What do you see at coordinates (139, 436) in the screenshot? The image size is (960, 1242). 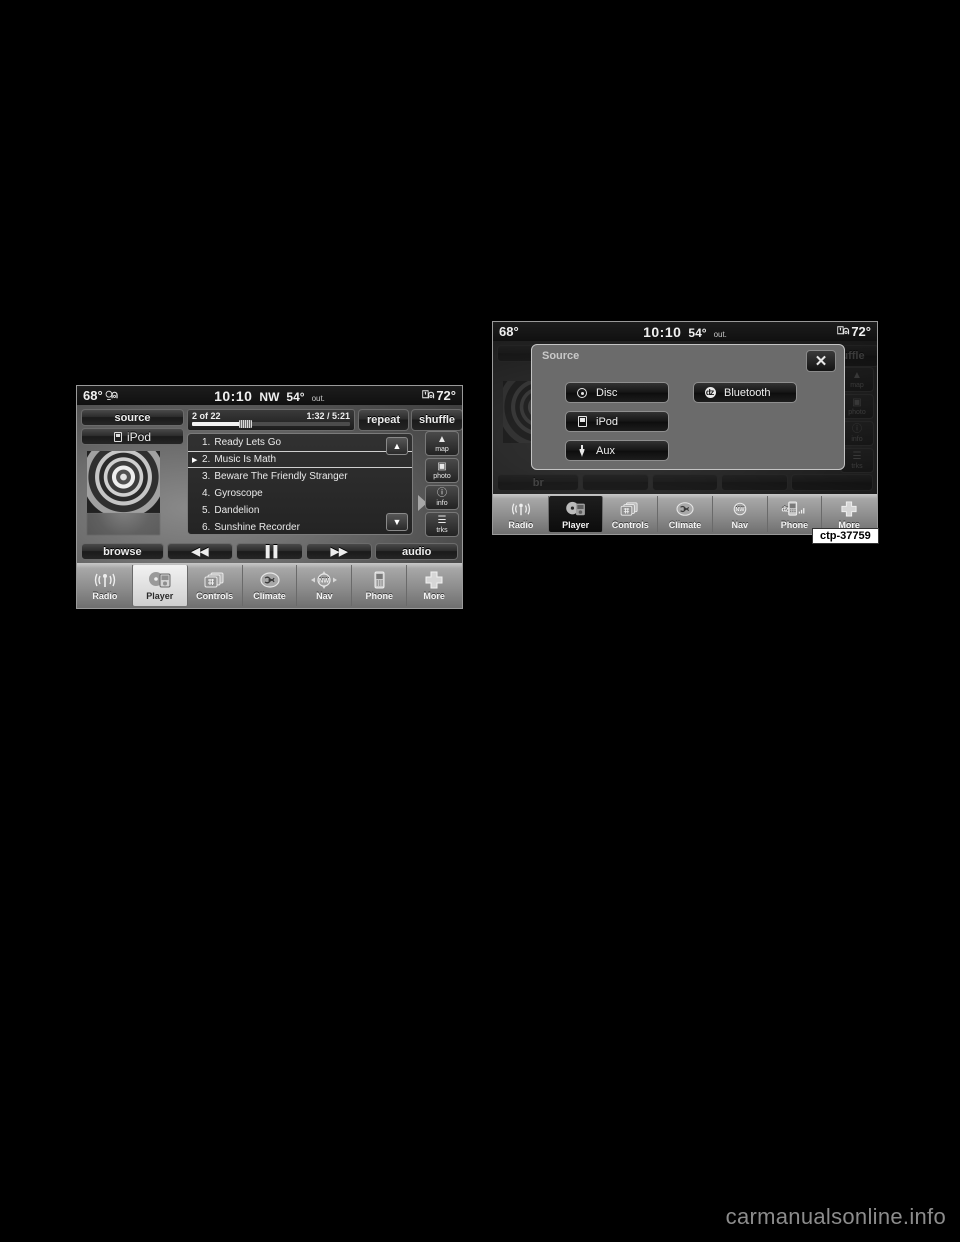 I see `current-source-label: iPod` at bounding box center [139, 436].